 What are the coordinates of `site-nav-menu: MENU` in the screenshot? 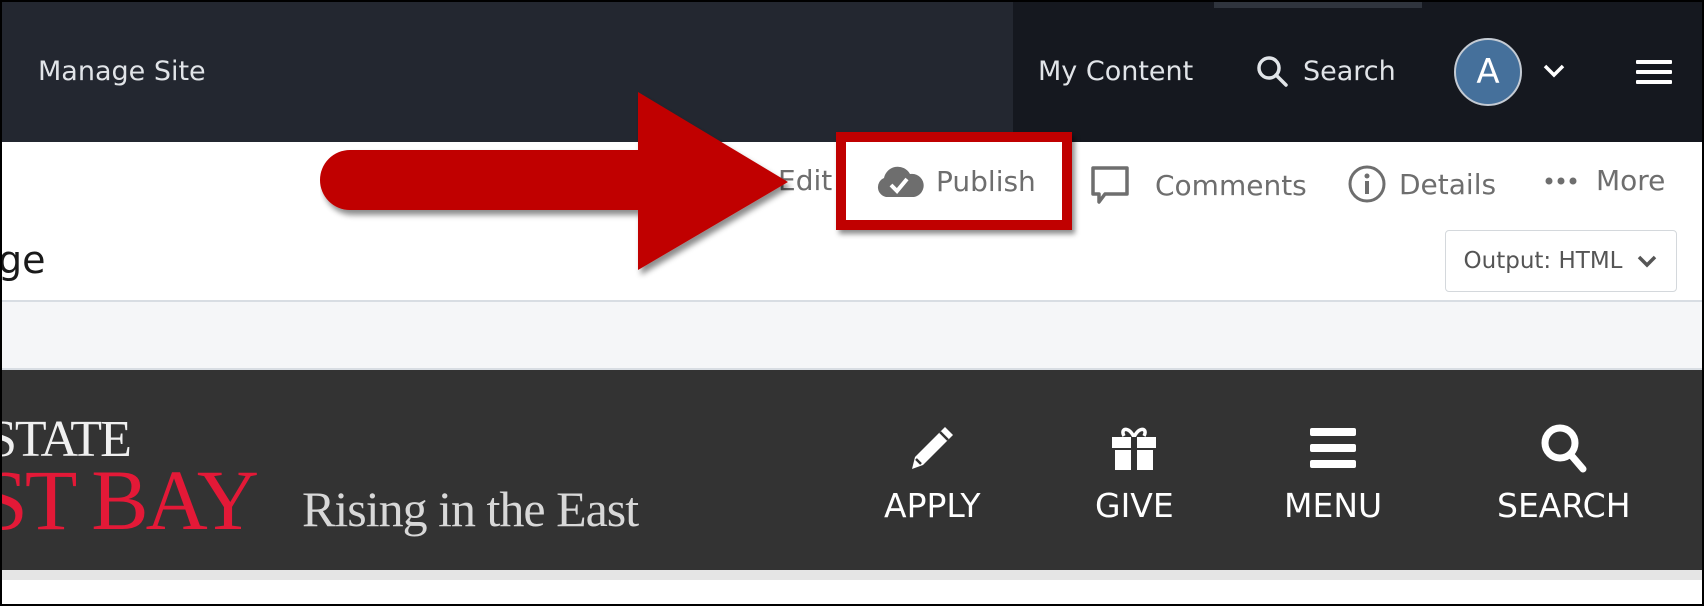 It's located at (1333, 472).